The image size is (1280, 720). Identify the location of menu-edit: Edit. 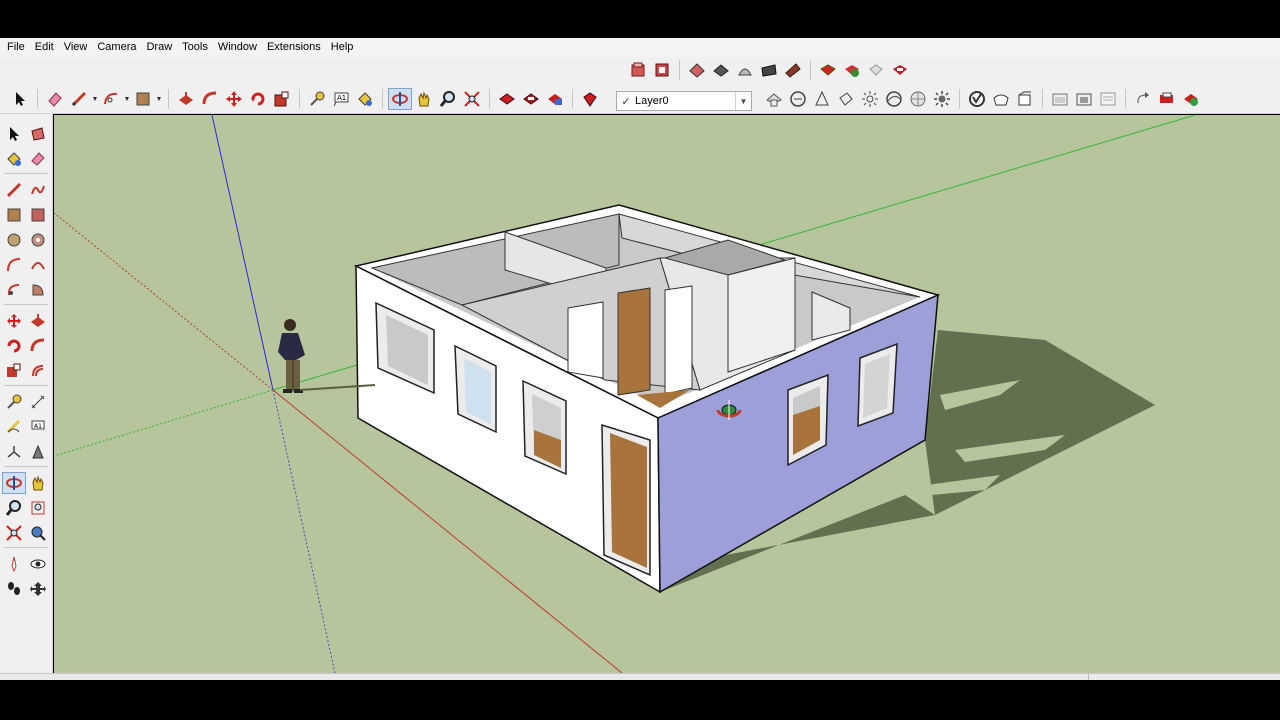
(45, 47).